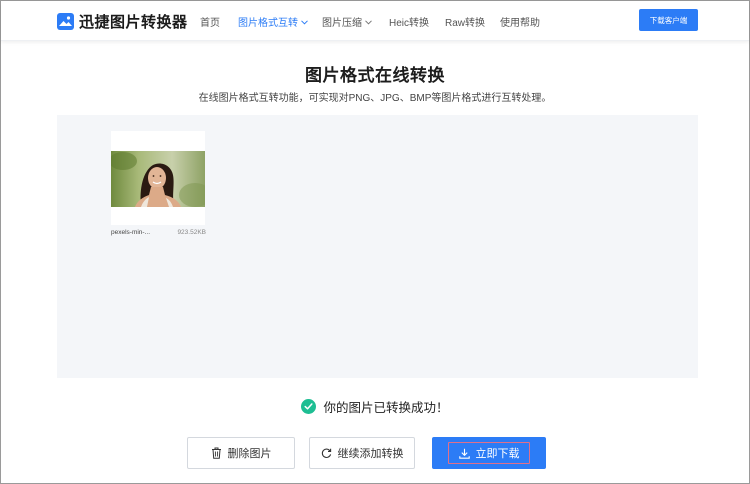 This screenshot has width=750, height=484. I want to click on page-title: 图片格式在线转换, so click(375, 75).